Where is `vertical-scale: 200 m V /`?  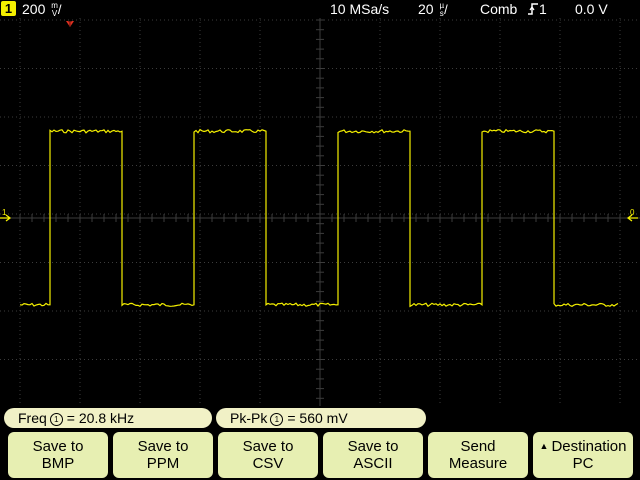
vertical-scale: 200 m V / is located at coordinates (42, 10).